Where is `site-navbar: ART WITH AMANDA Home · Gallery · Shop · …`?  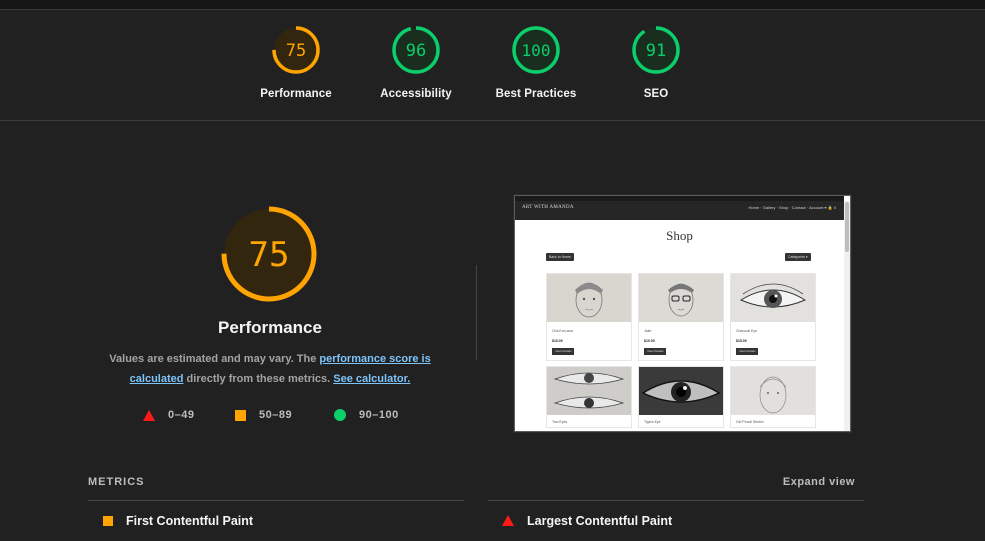
site-navbar: ART WITH AMANDA Home · Gallery · Shop · … is located at coordinates (679, 208).